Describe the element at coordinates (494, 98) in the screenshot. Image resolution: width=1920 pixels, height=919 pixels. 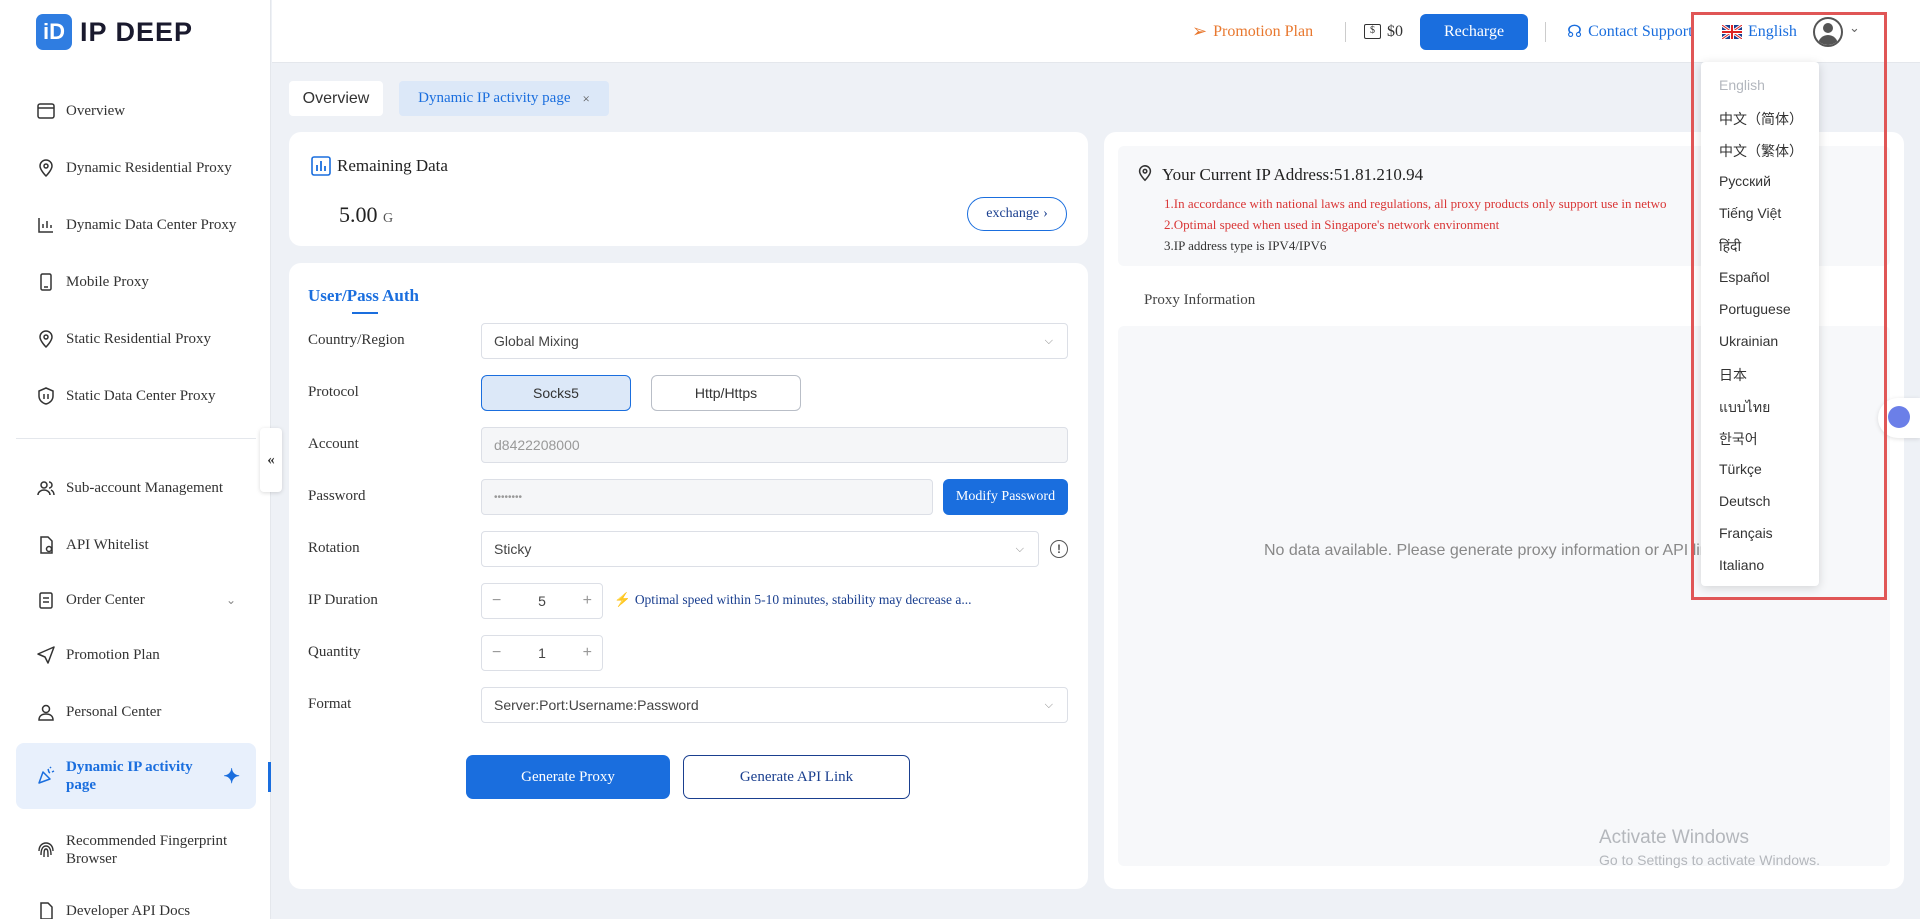
I see `tab-label: Dynamic IP activity page` at that location.